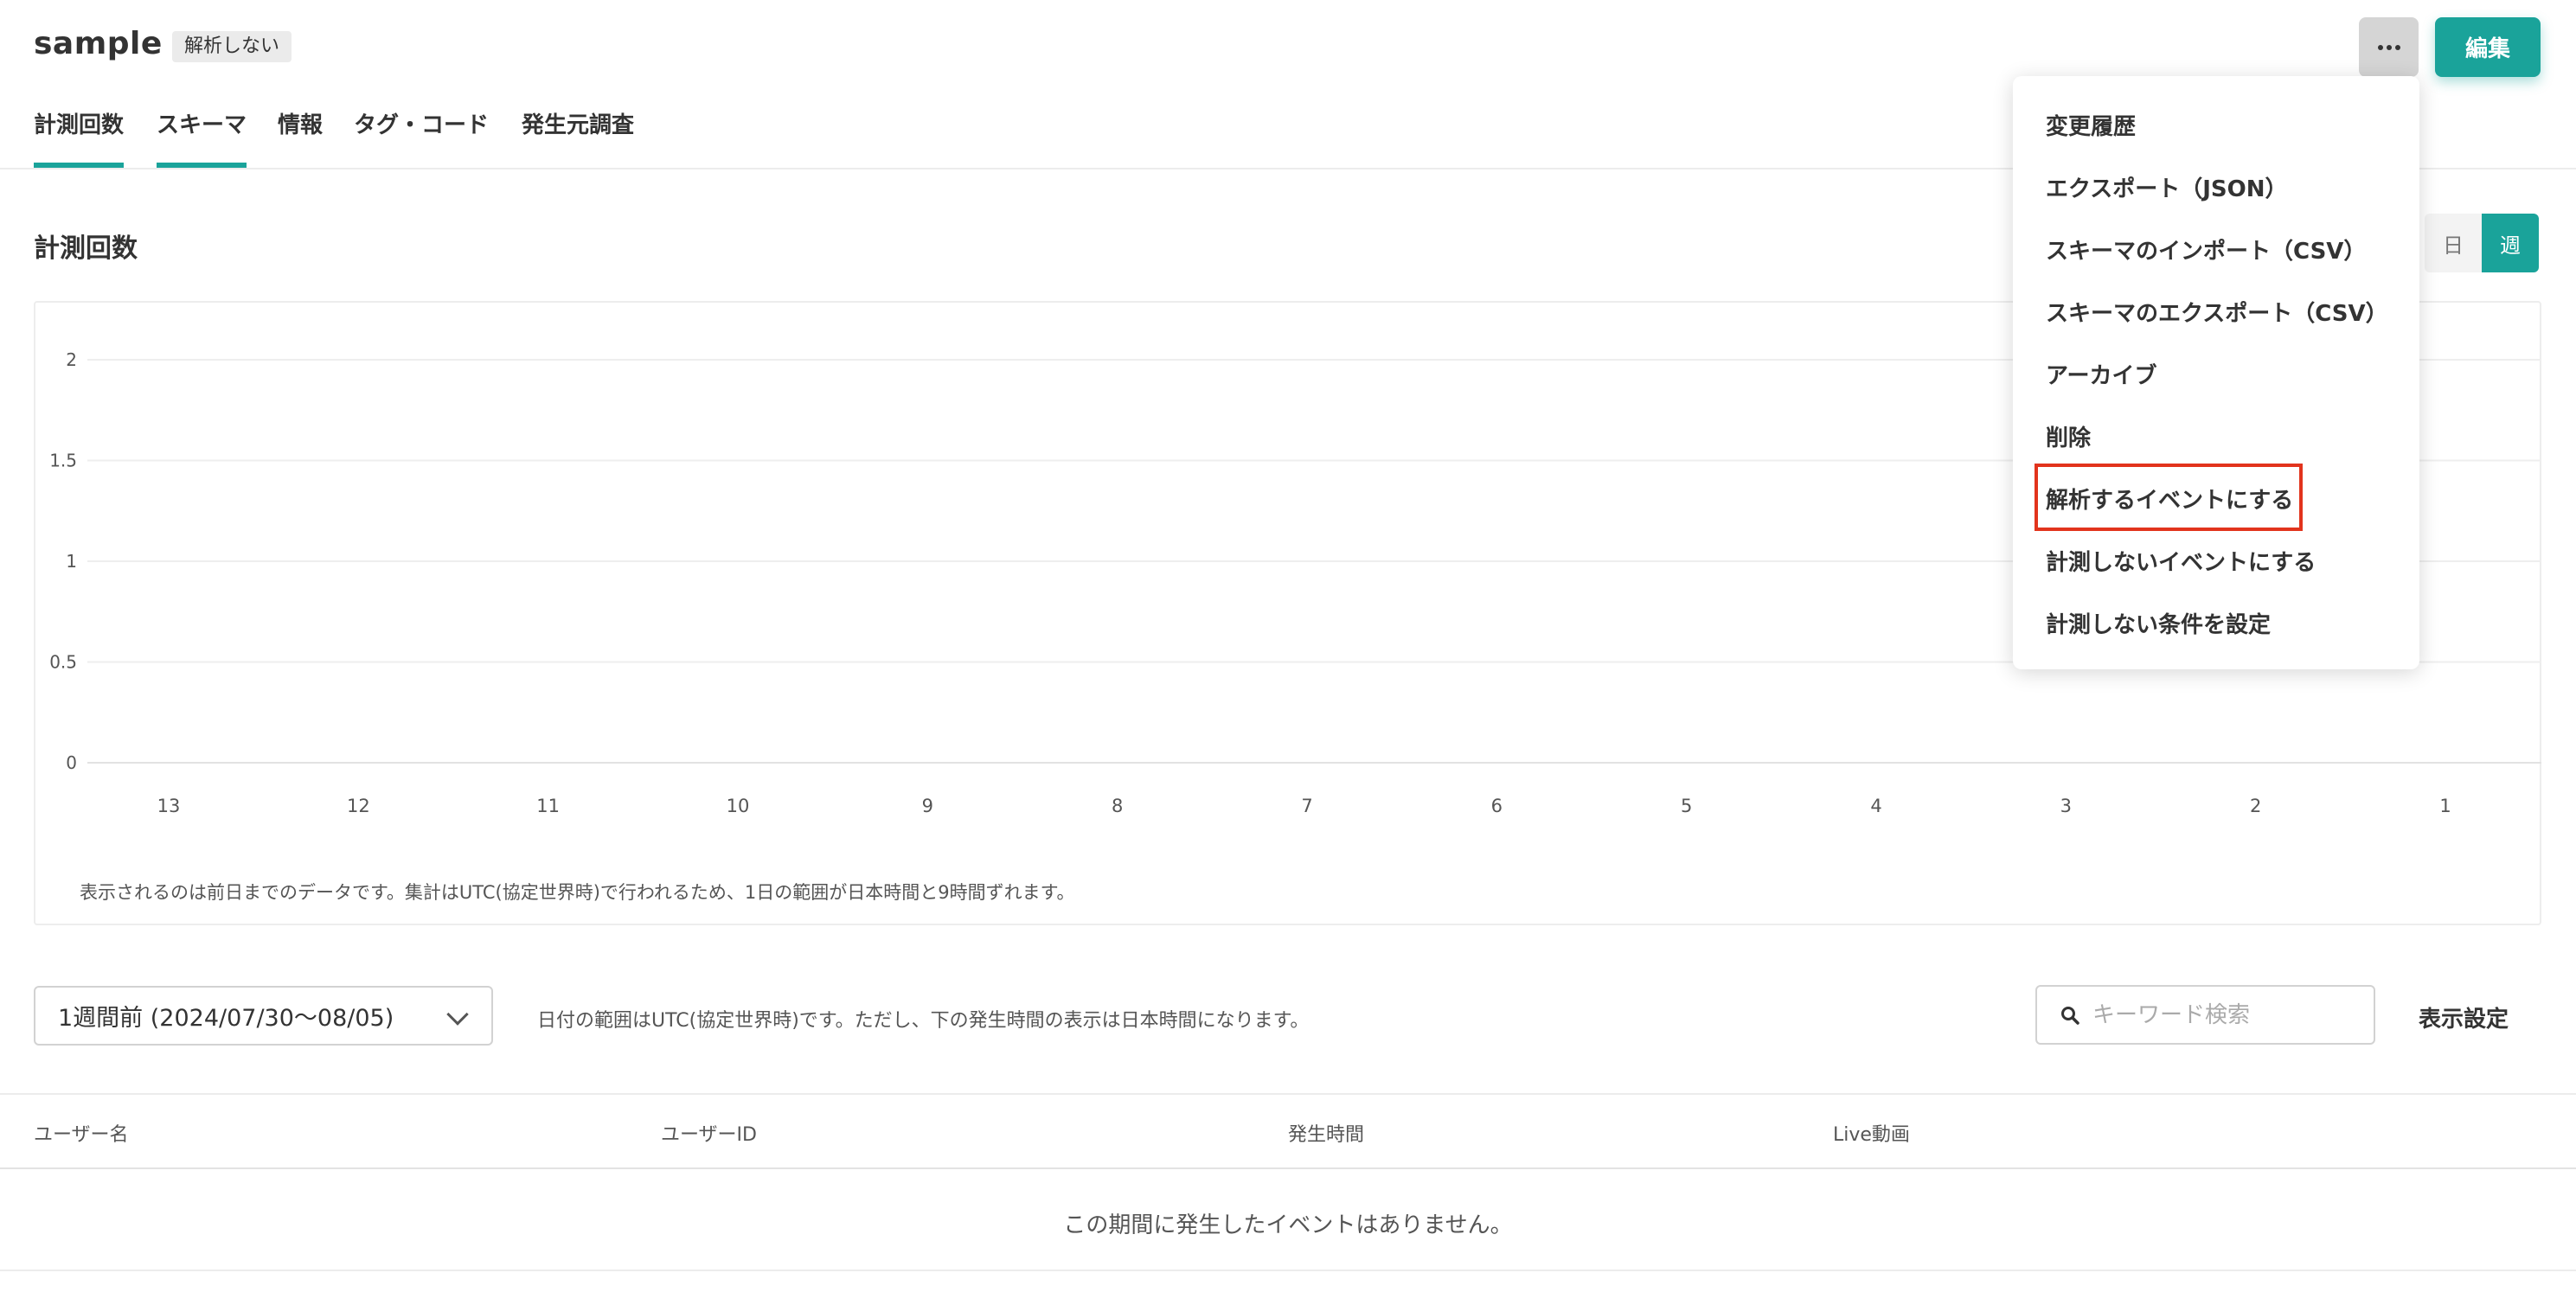  What do you see at coordinates (2070, 1015) in the screenshot?
I see `search-icon` at bounding box center [2070, 1015].